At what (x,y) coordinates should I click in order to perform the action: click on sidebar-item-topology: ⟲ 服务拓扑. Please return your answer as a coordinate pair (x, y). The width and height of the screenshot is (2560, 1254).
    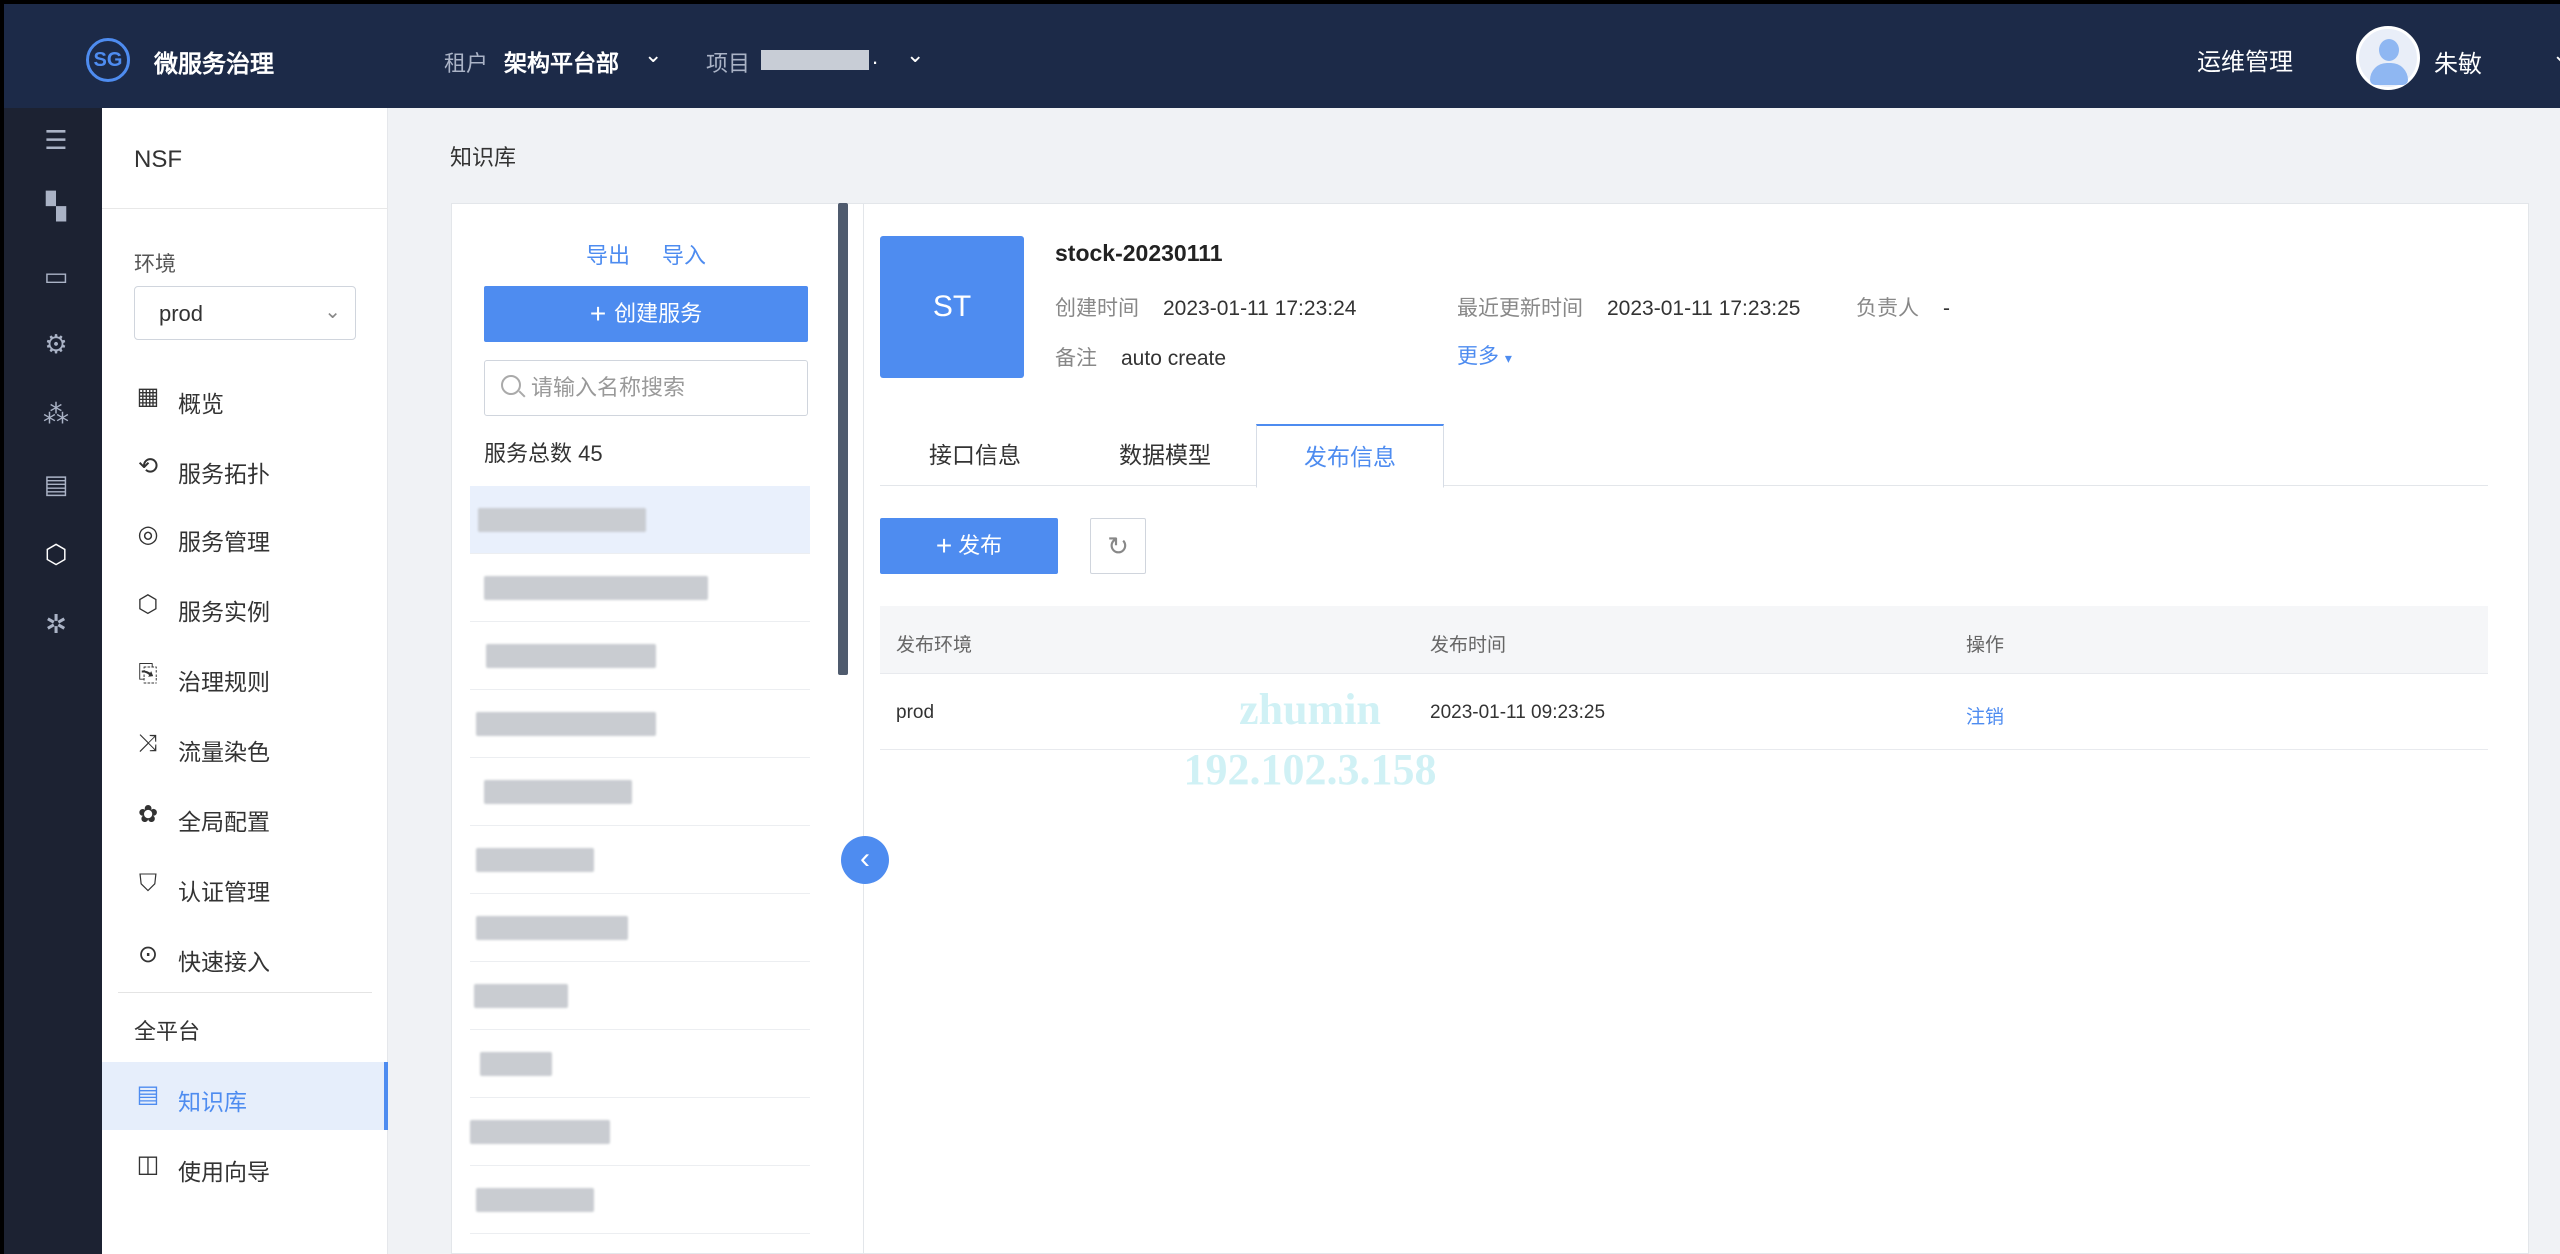
    Looking at the image, I should click on (245, 468).